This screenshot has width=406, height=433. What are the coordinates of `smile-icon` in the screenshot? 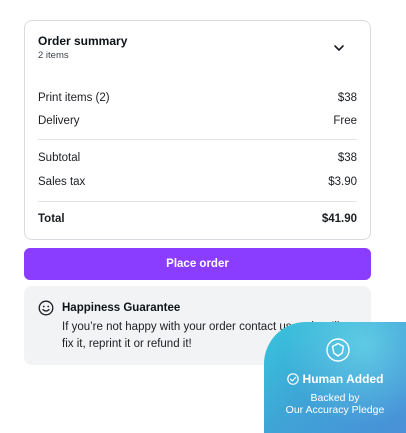 It's located at (46, 308).